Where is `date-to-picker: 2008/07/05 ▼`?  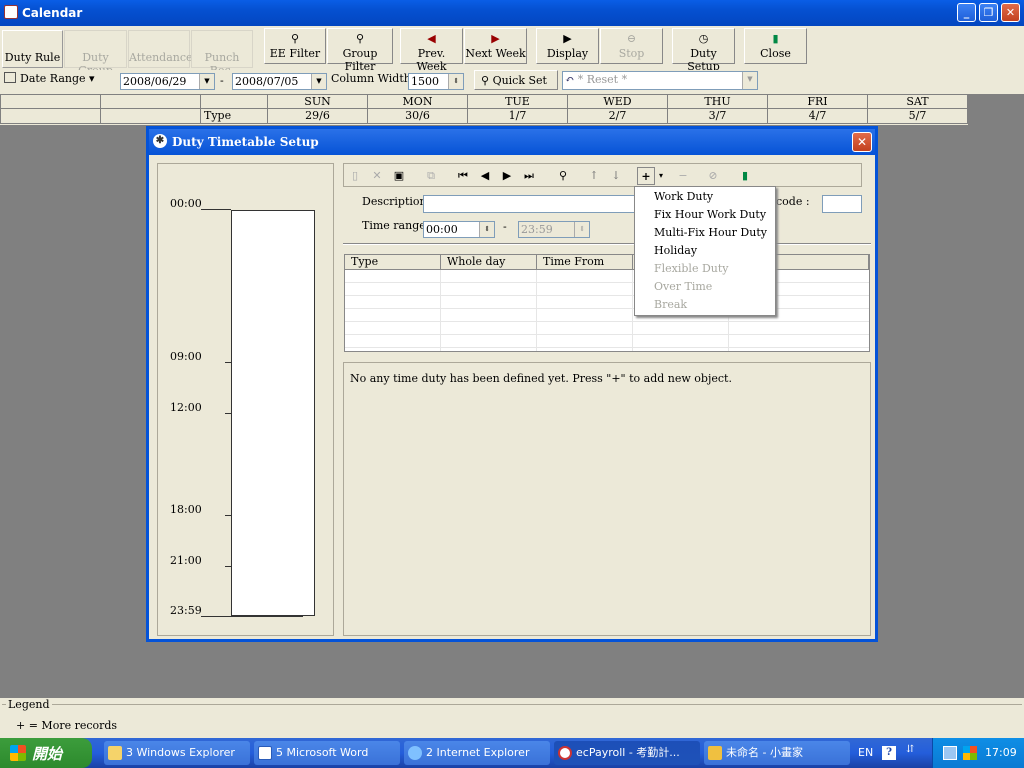
date-to-picker: 2008/07/05 ▼ is located at coordinates (279, 81).